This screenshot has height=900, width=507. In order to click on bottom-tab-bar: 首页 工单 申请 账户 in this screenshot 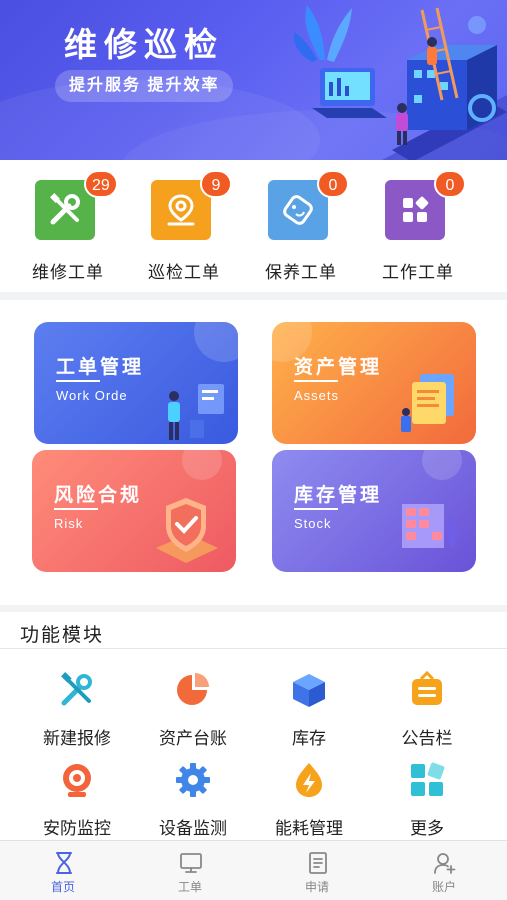, I will do `click(253, 870)`.